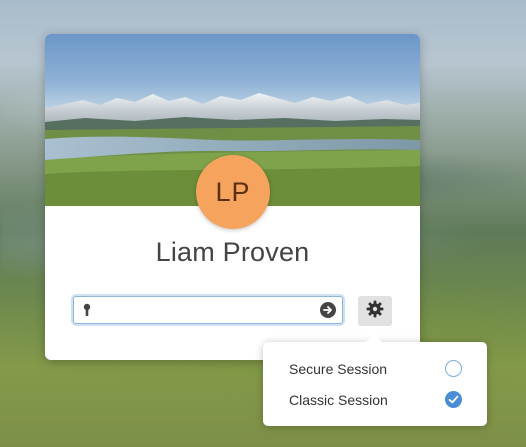  I want to click on password-input, so click(203, 310).